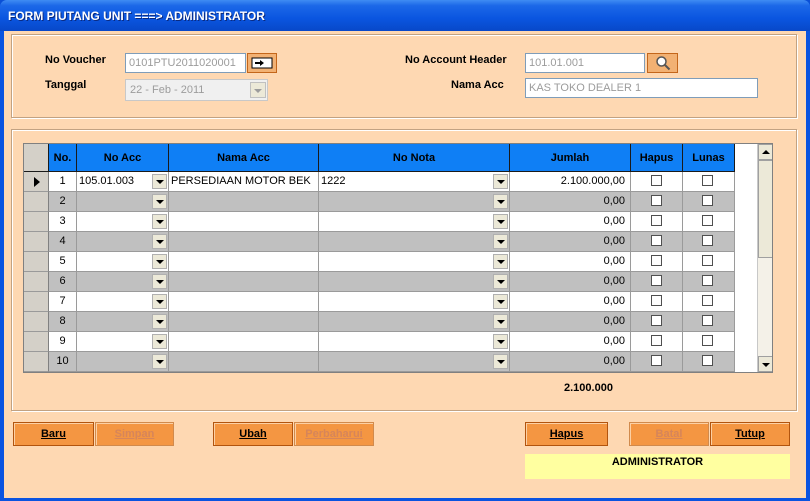 This screenshot has height=501, width=810. What do you see at coordinates (414, 182) in the screenshot?
I see `no-nota-cell: 1222` at bounding box center [414, 182].